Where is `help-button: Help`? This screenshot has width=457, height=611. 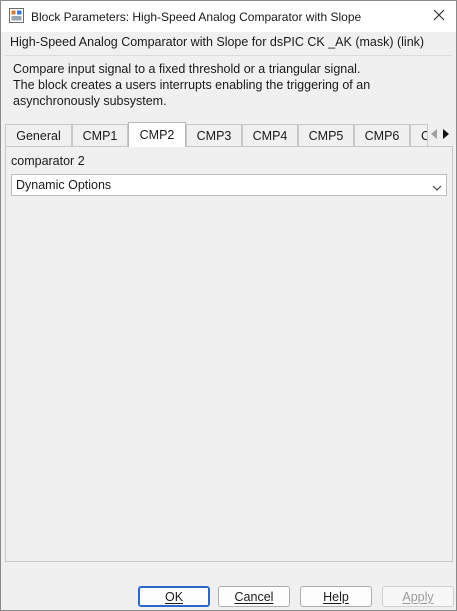
help-button: Help is located at coordinates (336, 596).